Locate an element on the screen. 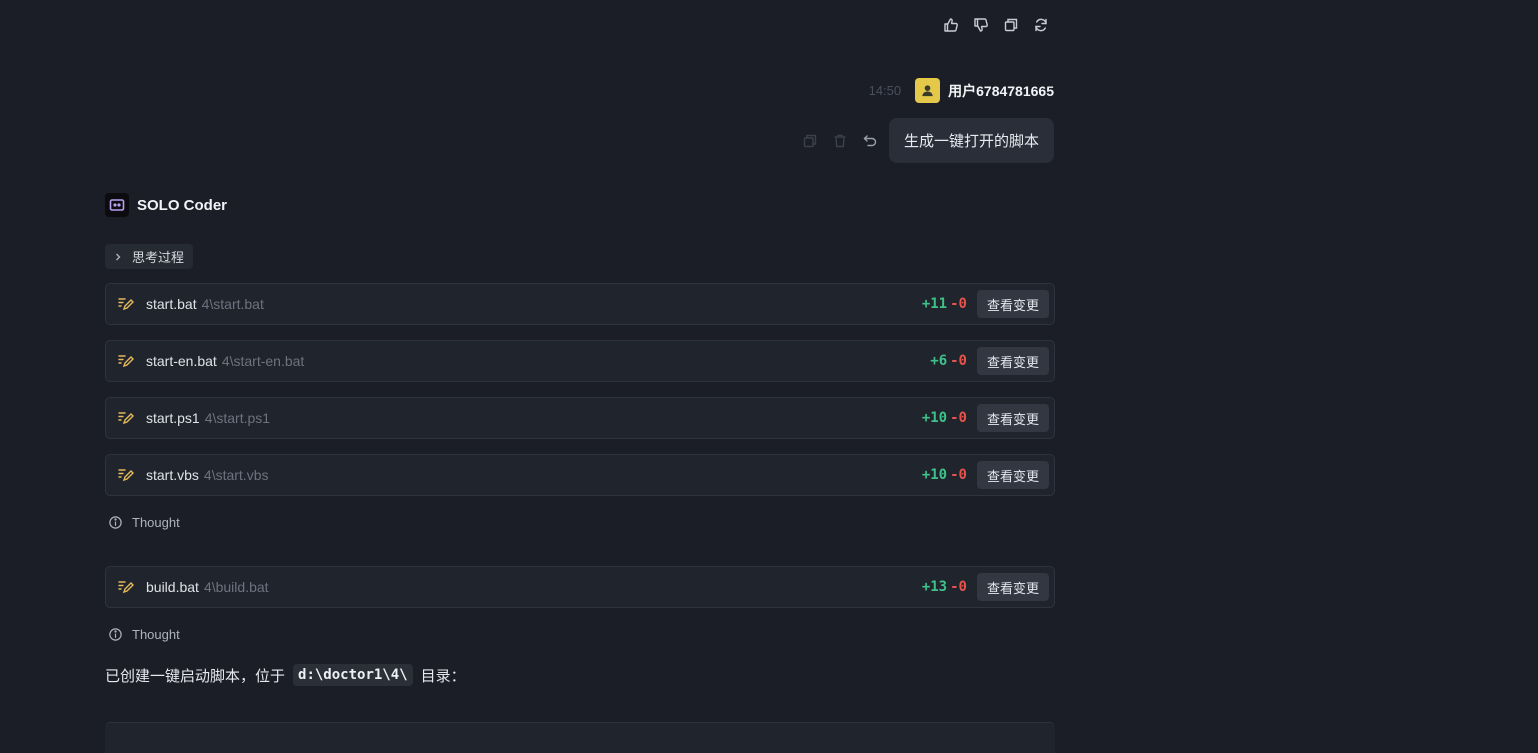 The width and height of the screenshot is (1538, 753). summary-text: 已创建一键启动脚本，位于 d:\doctor1\4\ 目录： is located at coordinates (285, 675).